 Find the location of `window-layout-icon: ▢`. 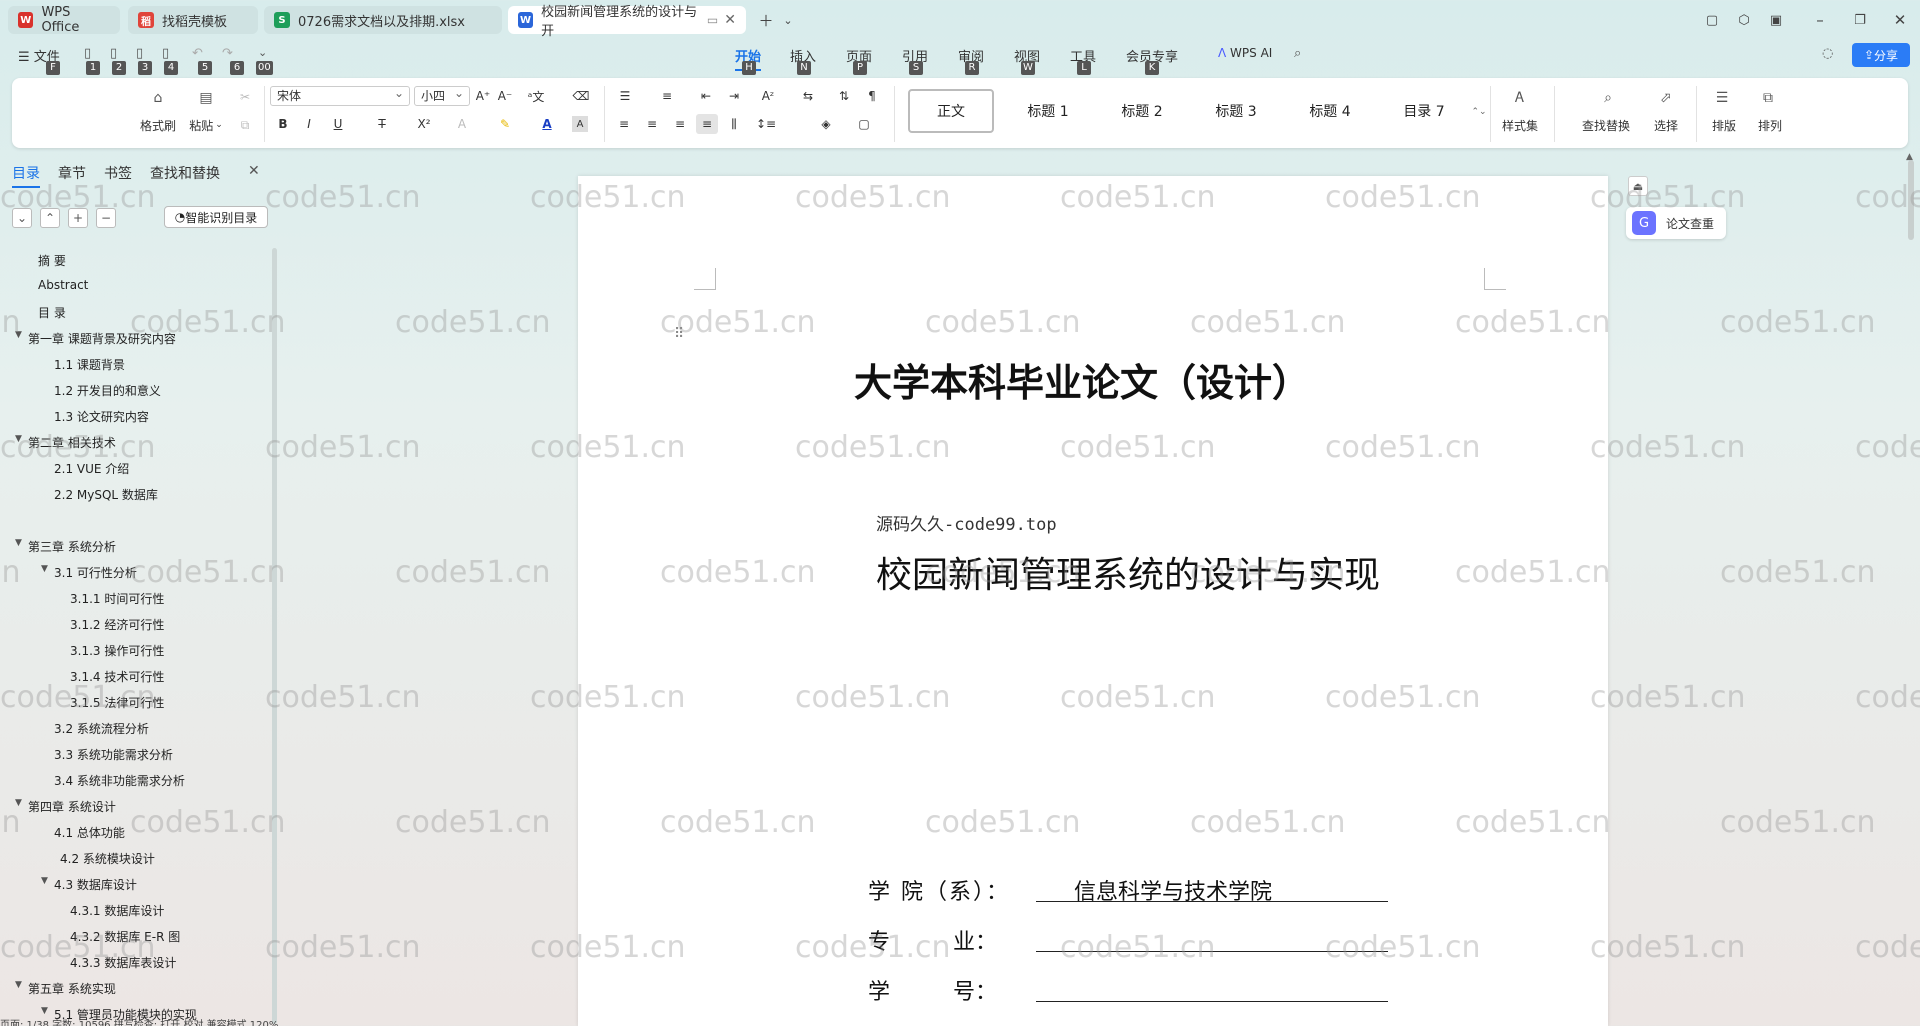

window-layout-icon: ▢ is located at coordinates (1712, 20).